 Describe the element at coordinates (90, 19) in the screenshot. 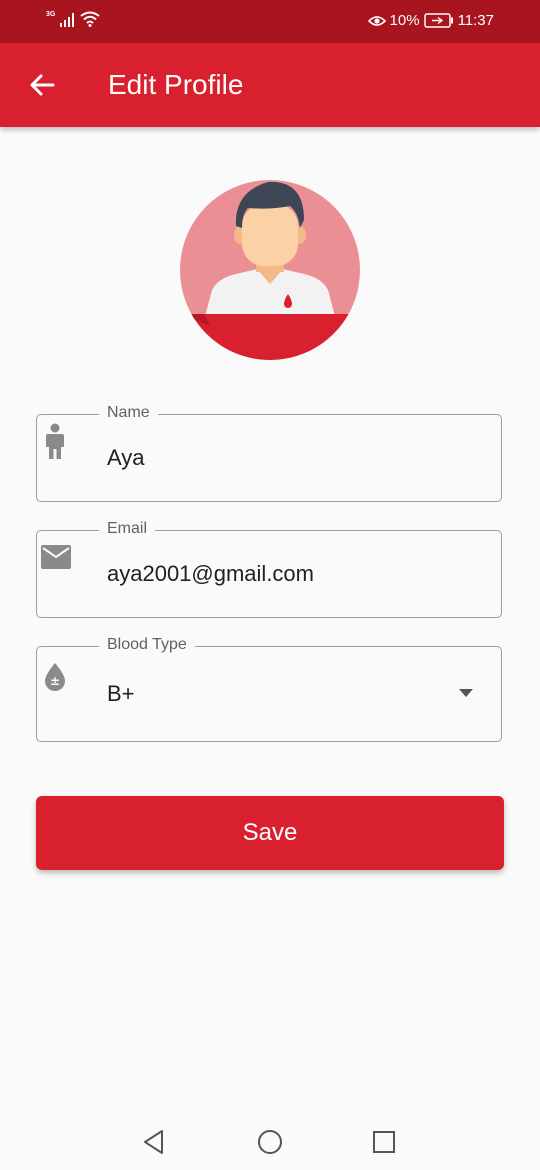

I see `wifi-icon` at that location.